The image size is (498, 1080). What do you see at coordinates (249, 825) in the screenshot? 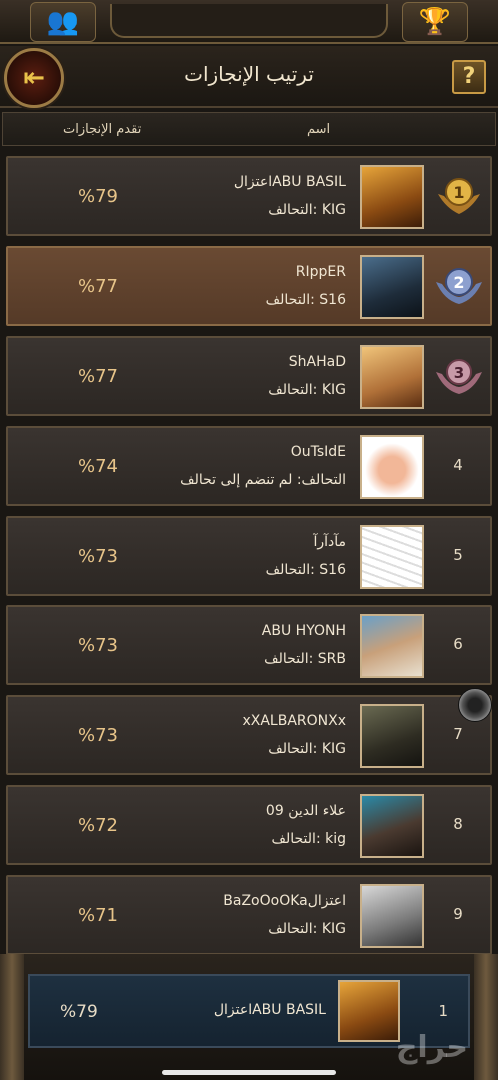
I see `leaderboard-row: %72 علاء الدين 09 التحالف: kig 8` at bounding box center [249, 825].